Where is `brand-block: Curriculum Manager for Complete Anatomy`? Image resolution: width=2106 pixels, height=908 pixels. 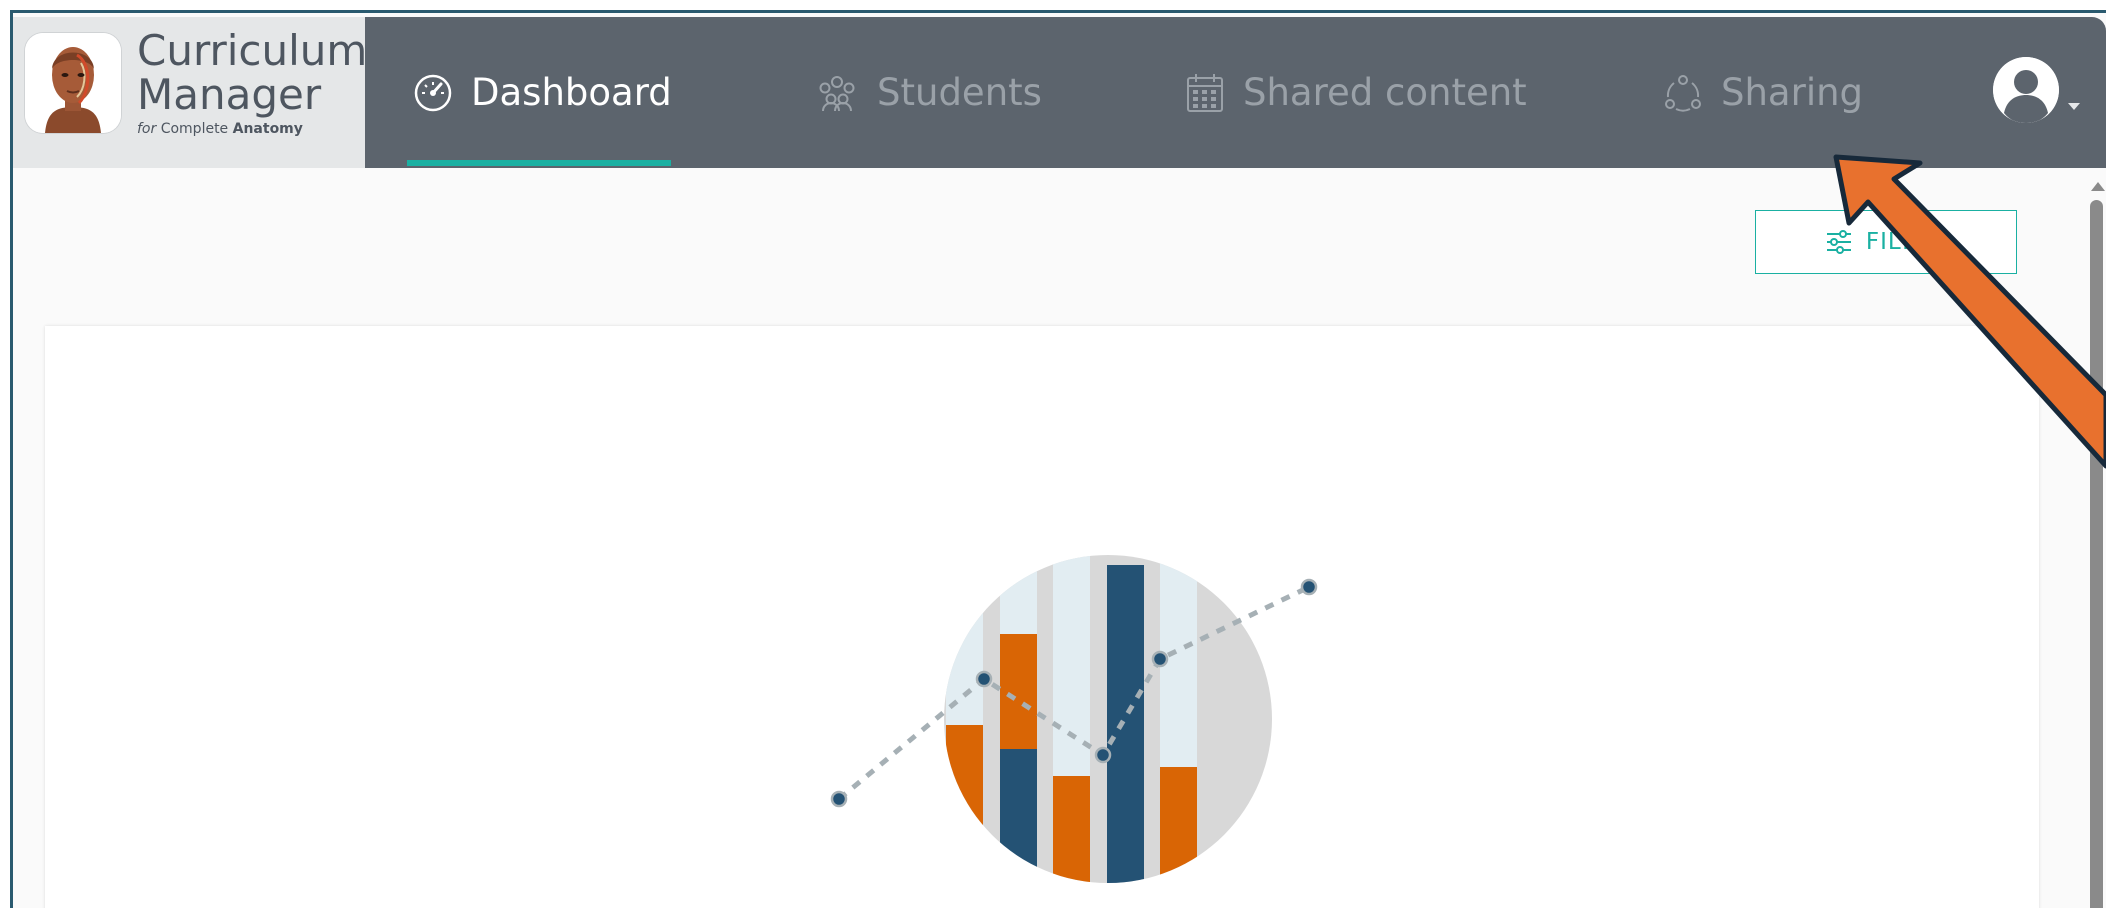
brand-block: Curriculum Manager for Complete Anatomy is located at coordinates (190, 92).